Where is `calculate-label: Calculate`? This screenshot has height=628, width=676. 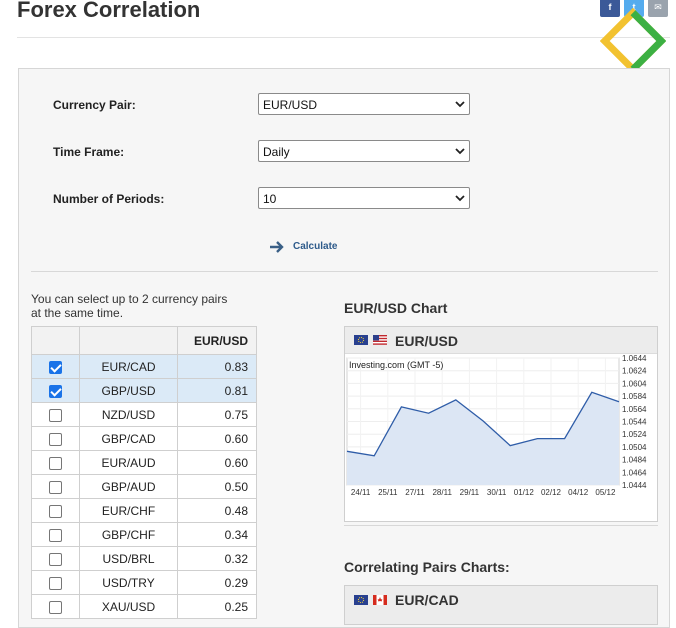 calculate-label: Calculate is located at coordinates (315, 246).